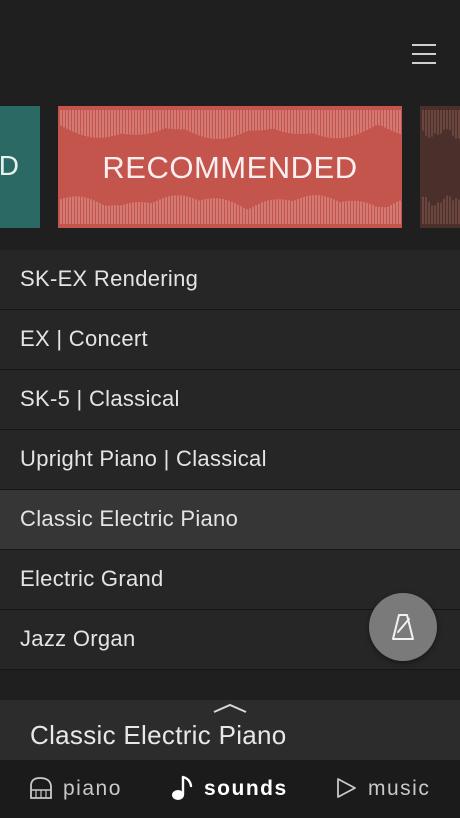 The height and width of the screenshot is (818, 460). I want to click on music-note-icon, so click(182, 787).